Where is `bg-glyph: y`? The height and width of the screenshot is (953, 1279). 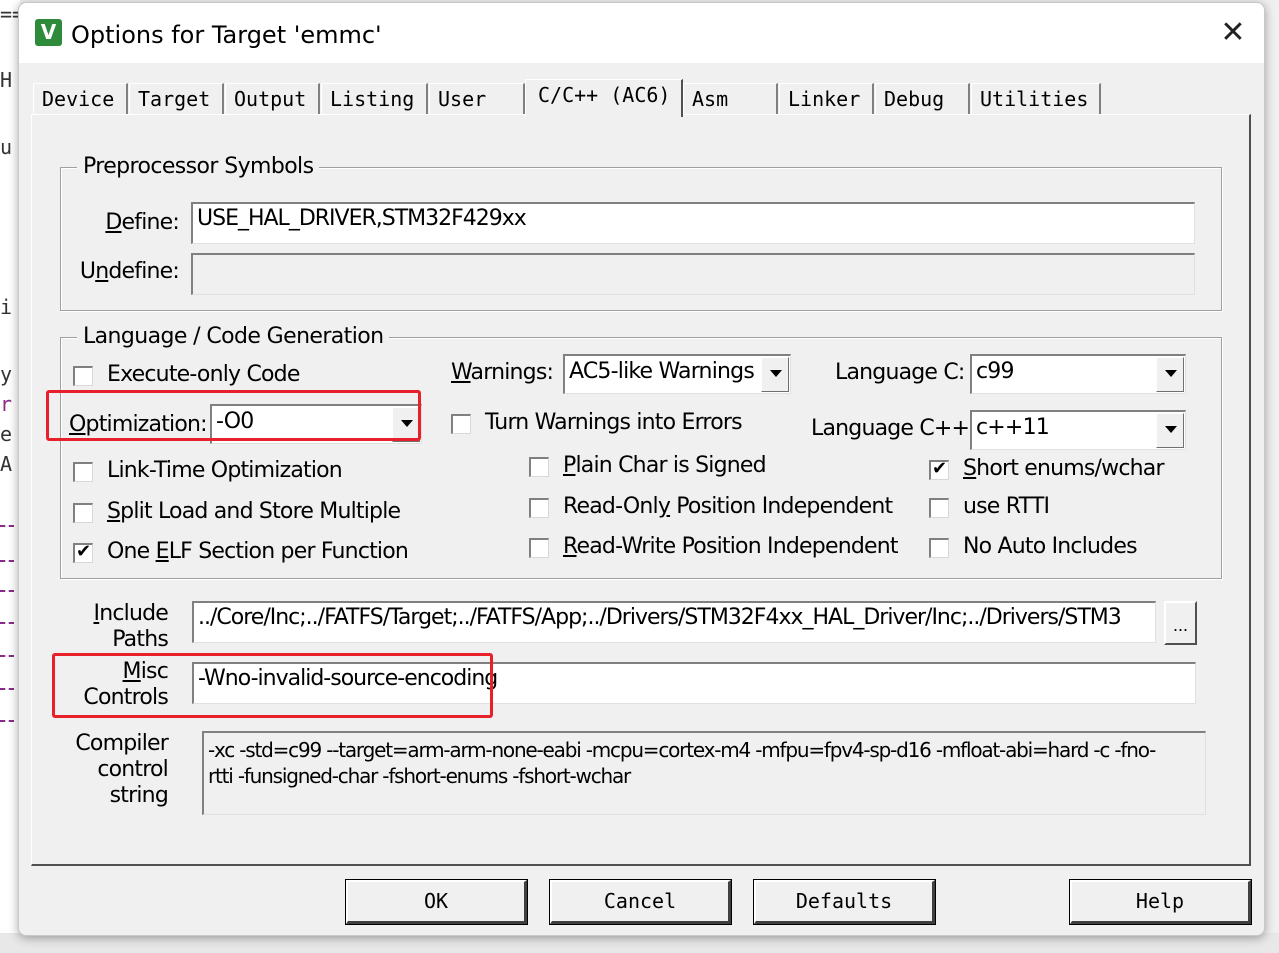
bg-glyph: y is located at coordinates (6, 374).